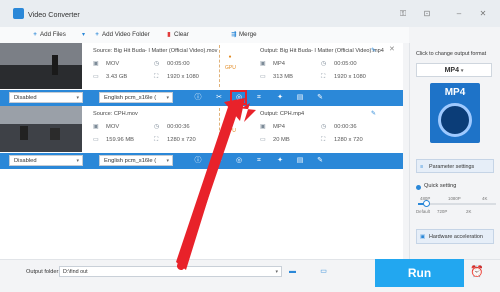  I want to click on minimize-button: –, so click(459, 13).